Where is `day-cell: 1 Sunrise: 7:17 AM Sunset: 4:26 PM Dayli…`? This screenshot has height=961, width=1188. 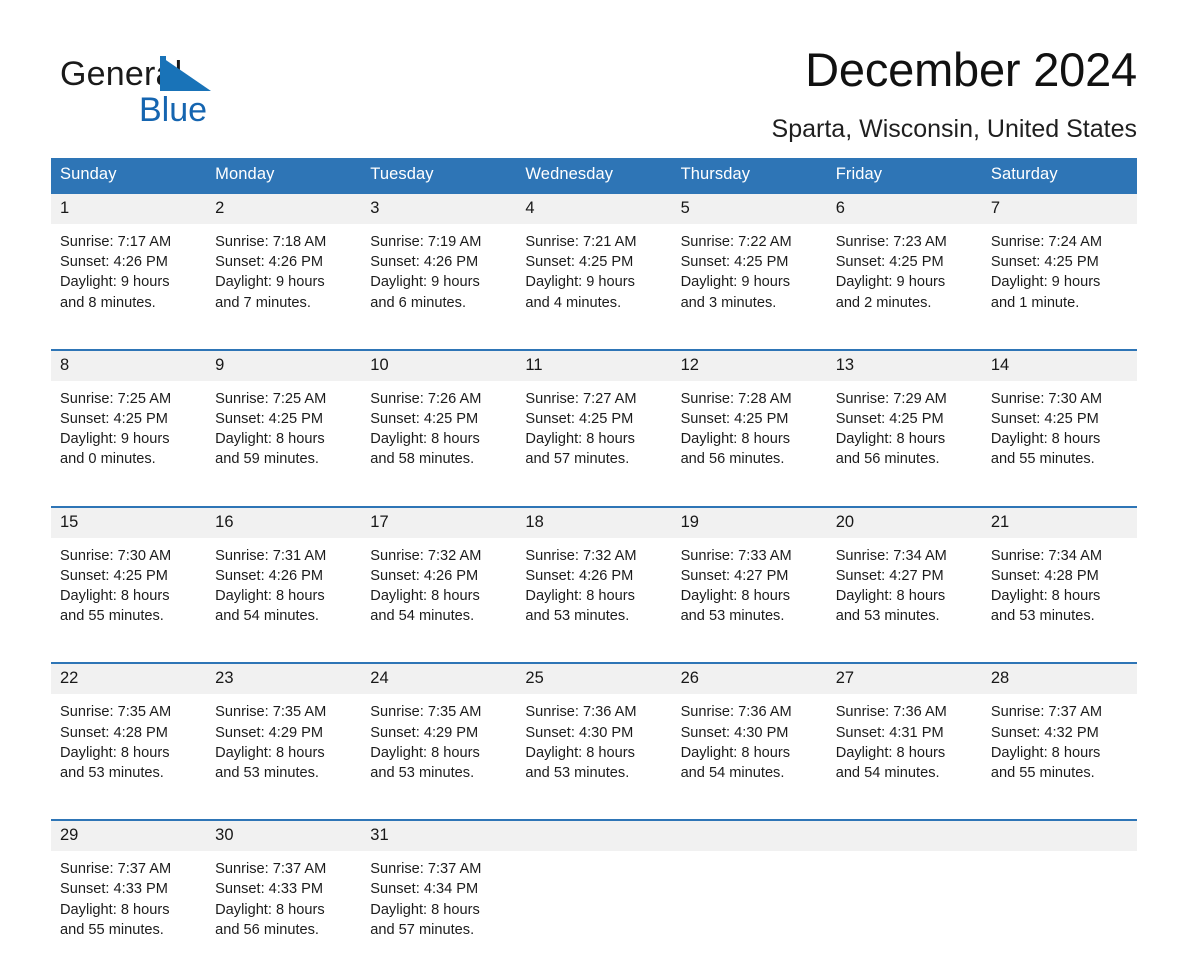
day-cell: 1 Sunrise: 7:17 AM Sunset: 4:26 PM Dayli… is located at coordinates (129, 259).